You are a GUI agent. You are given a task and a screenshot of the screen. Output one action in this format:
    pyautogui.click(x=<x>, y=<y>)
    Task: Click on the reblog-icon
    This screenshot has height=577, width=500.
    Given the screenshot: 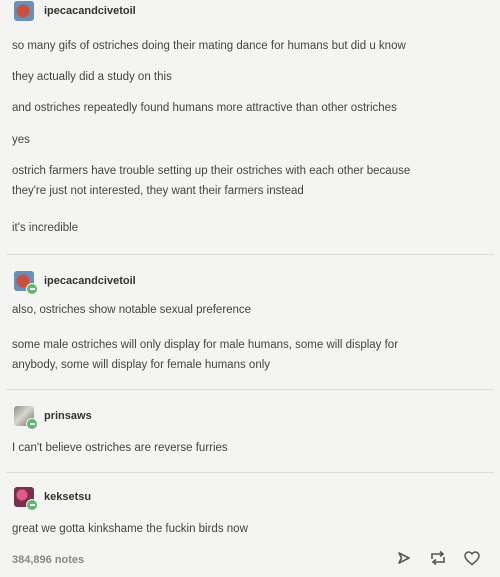 What is the action you would take?
    pyautogui.click(x=438, y=558)
    